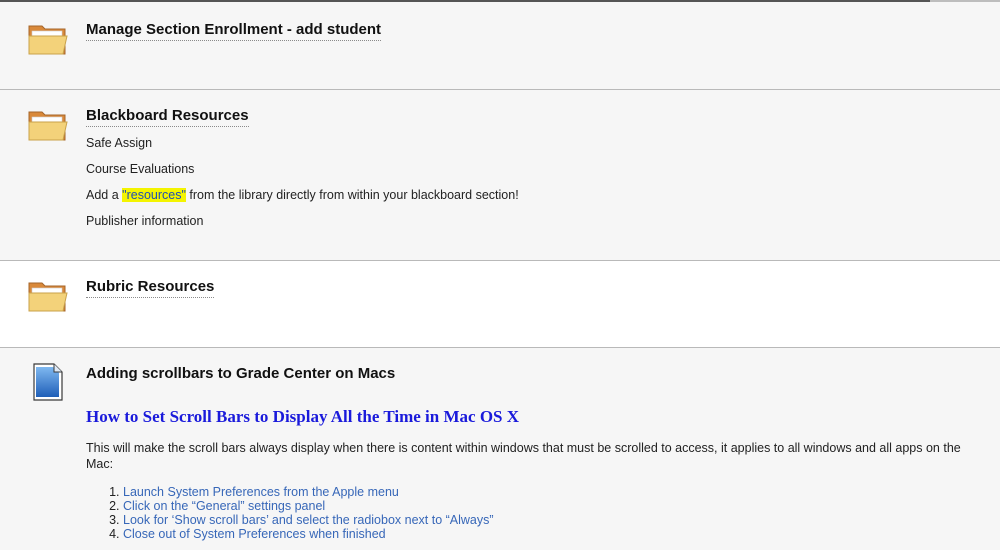 This screenshot has height=550, width=1000. I want to click on publisher-information-text: Publisher information, so click(145, 221).